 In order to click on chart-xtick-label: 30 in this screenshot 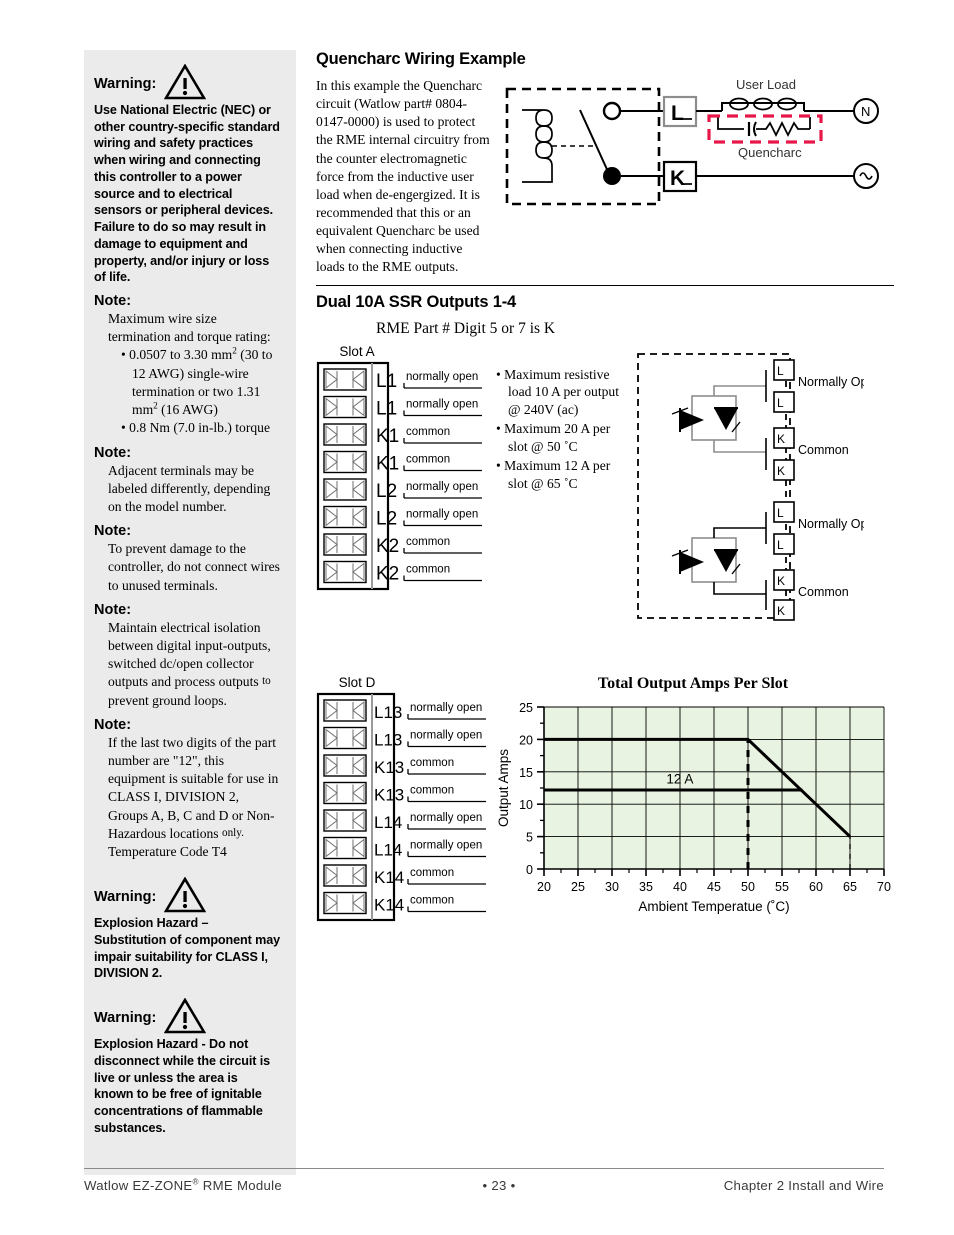, I will do `click(612, 887)`.